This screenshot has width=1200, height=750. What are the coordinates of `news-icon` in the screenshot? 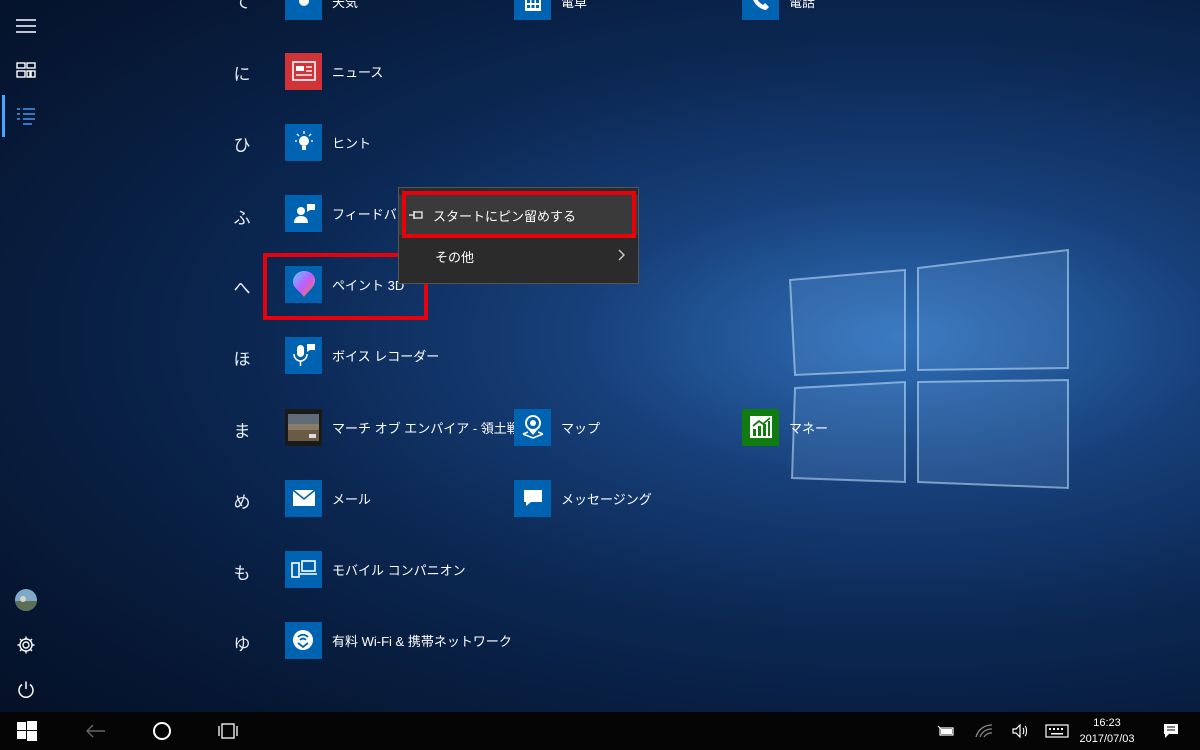 It's located at (303, 71).